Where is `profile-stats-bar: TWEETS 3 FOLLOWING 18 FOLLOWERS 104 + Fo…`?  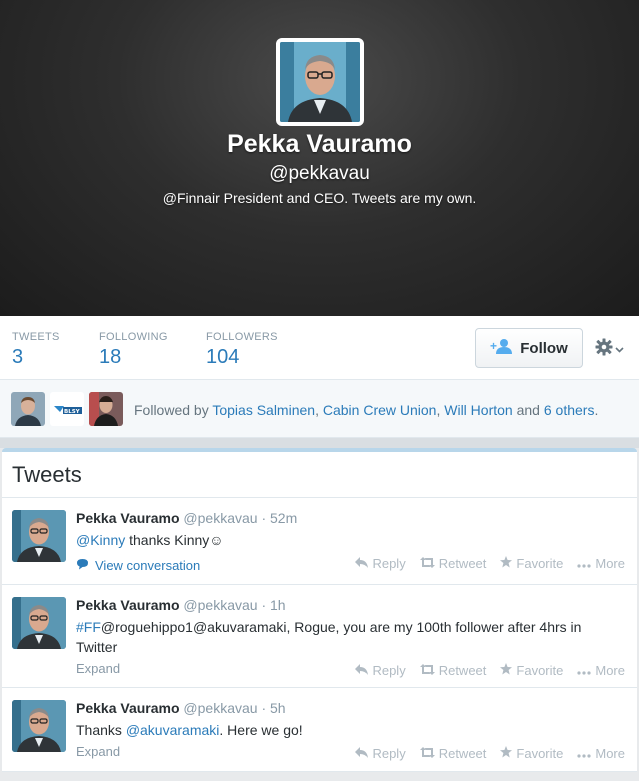
profile-stats-bar: TWEETS 3 FOLLOWING 18 FOLLOWERS 104 + Fo… is located at coordinates (319, 348).